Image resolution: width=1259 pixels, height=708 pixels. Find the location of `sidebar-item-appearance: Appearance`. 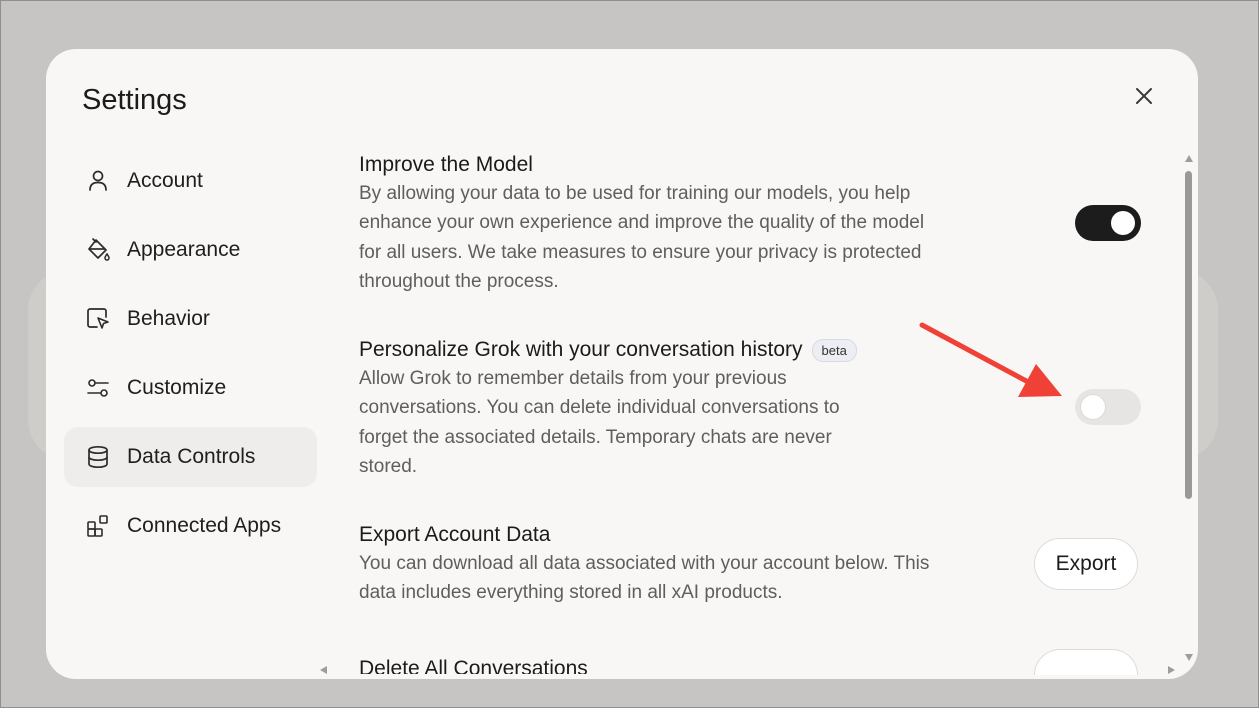

sidebar-item-appearance: Appearance is located at coordinates (190, 250).